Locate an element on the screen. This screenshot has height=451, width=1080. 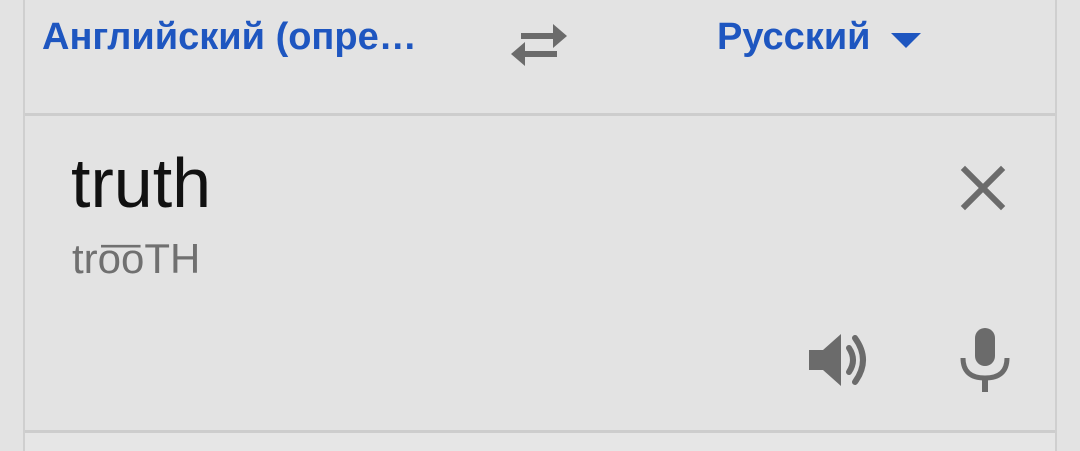
microphone-icon is located at coordinates (985, 360).